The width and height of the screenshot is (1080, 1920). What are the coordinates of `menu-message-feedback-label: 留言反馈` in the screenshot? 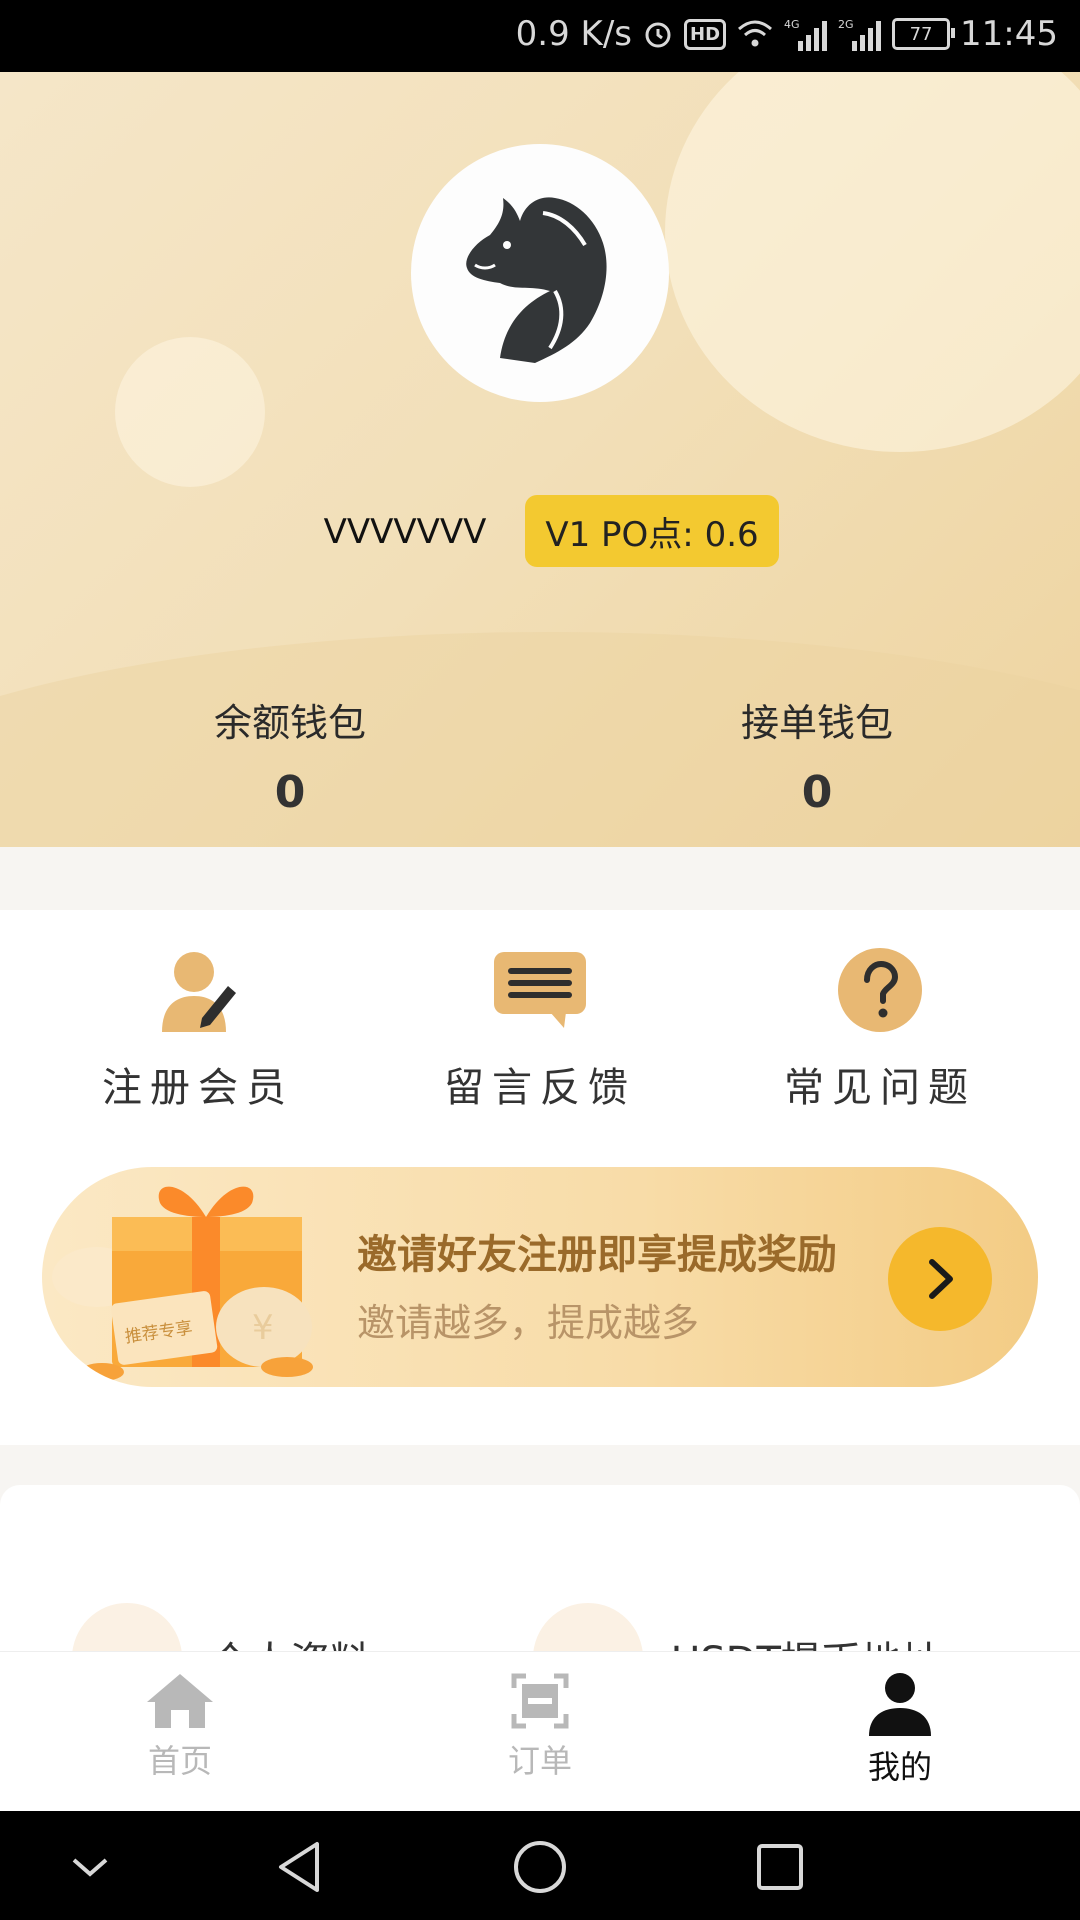 It's located at (540, 1088).